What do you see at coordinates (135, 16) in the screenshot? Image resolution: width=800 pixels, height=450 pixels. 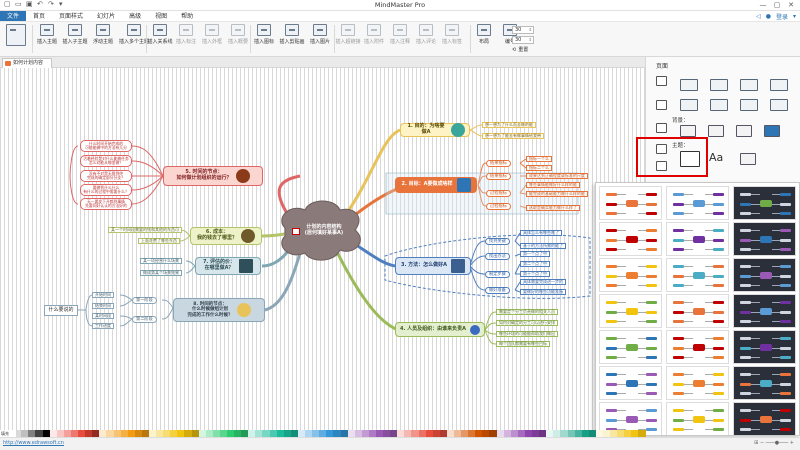 I see `menu-advanced: 高级` at bounding box center [135, 16].